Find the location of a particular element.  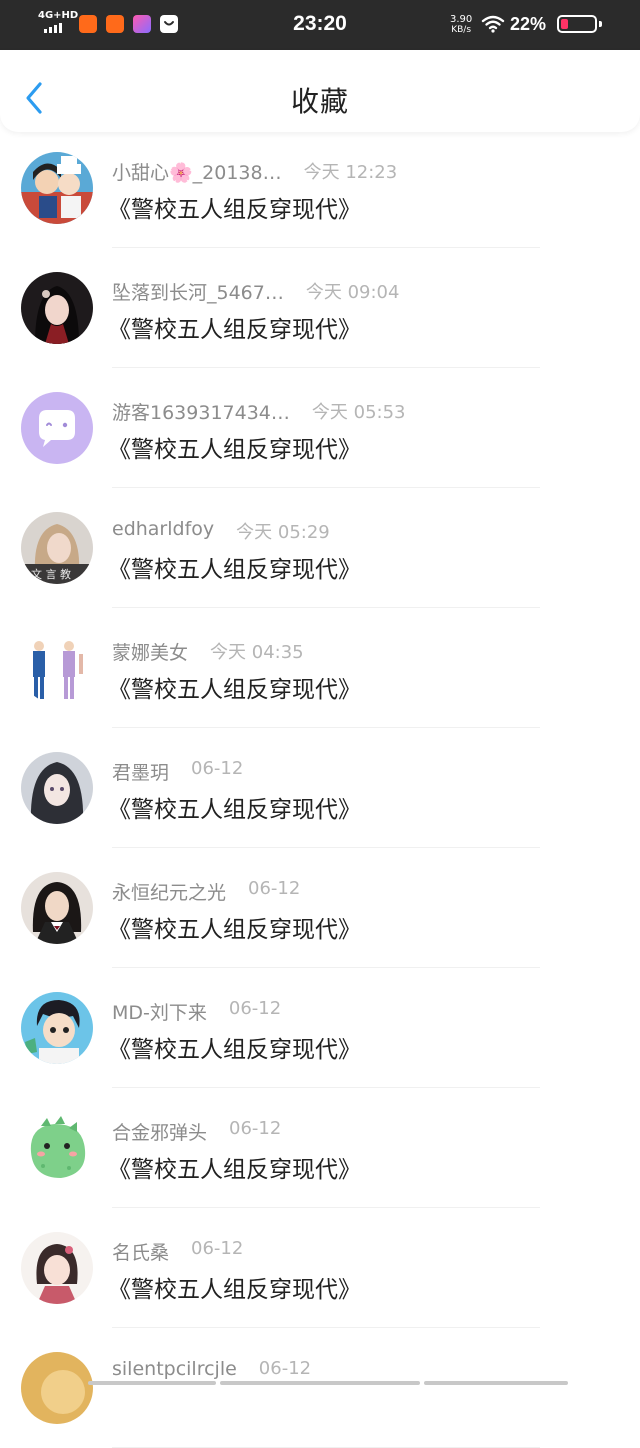

list-item: 蒙娜美女 今天 04:35 《警校五人组反穿现代》 is located at coordinates (320, 668).